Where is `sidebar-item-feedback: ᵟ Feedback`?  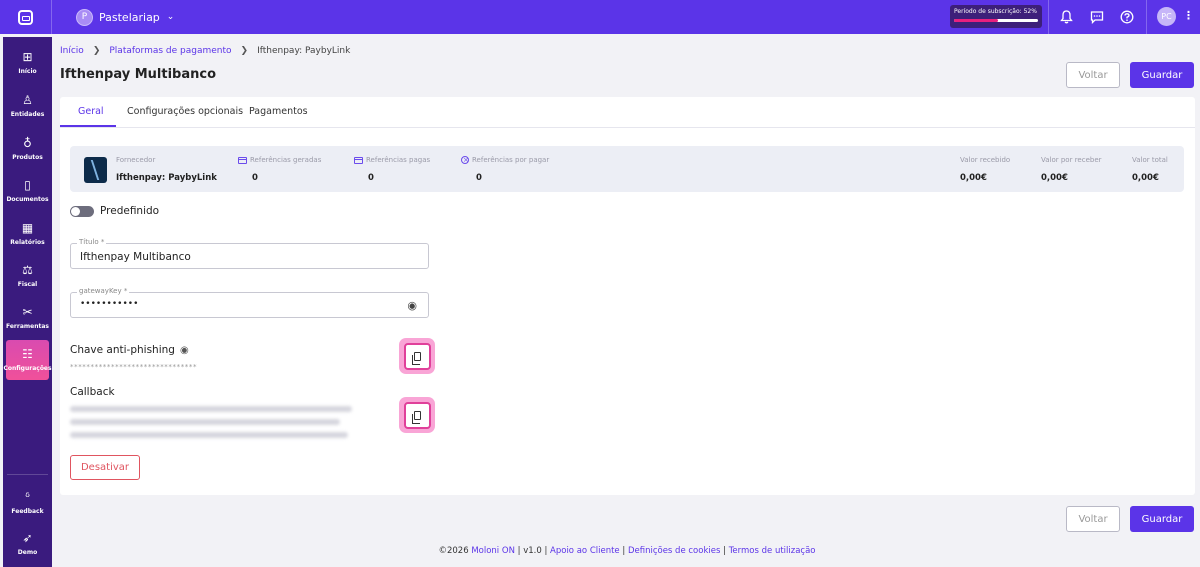 sidebar-item-feedback: ᵟ Feedback is located at coordinates (27, 503).